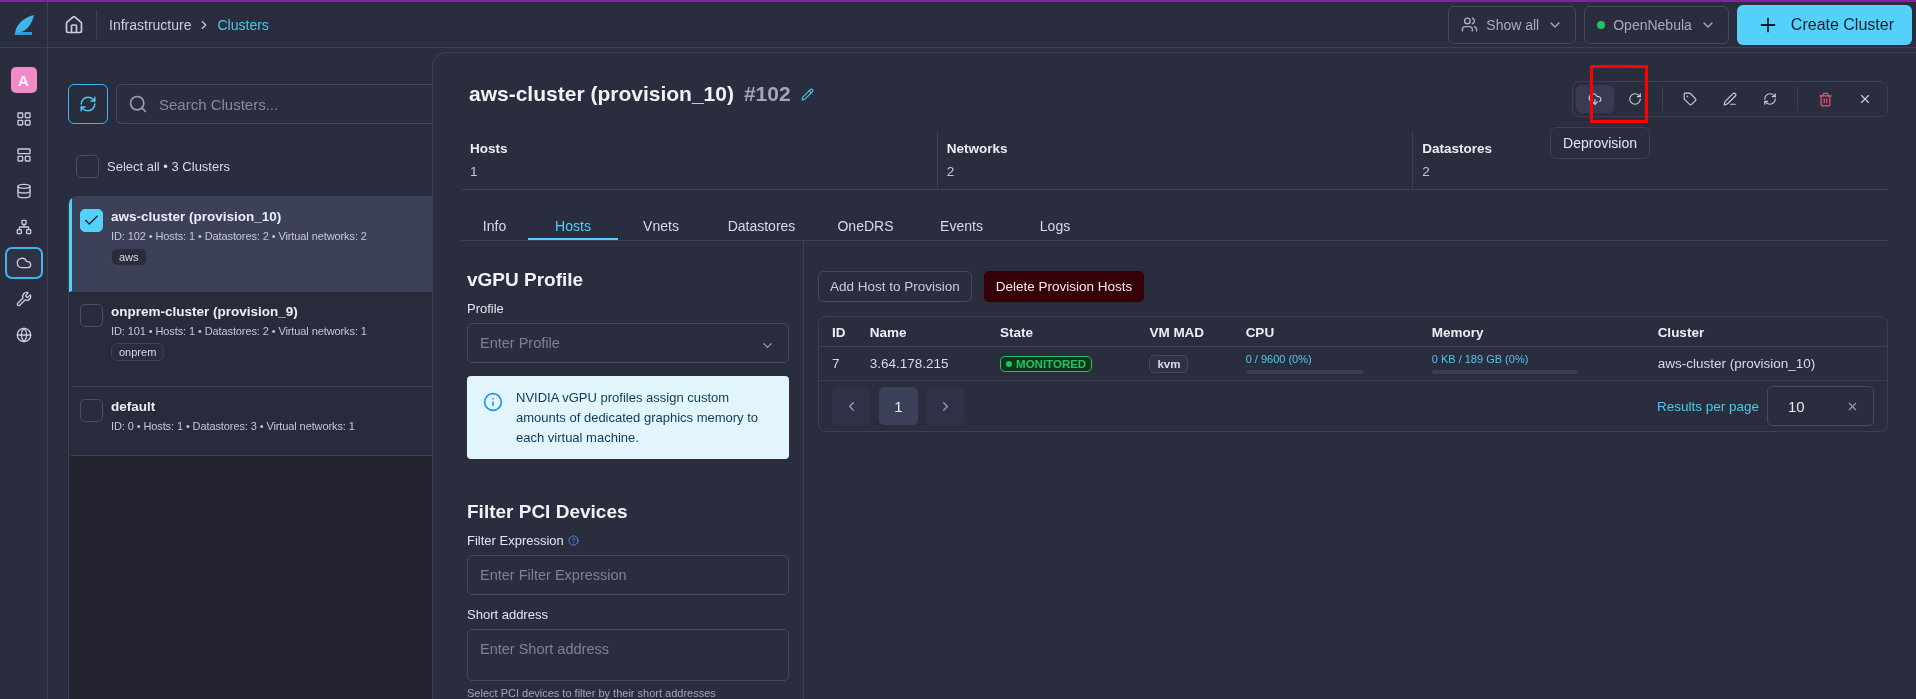  What do you see at coordinates (628, 655) in the screenshot?
I see `short-address-field: Enter Short address` at bounding box center [628, 655].